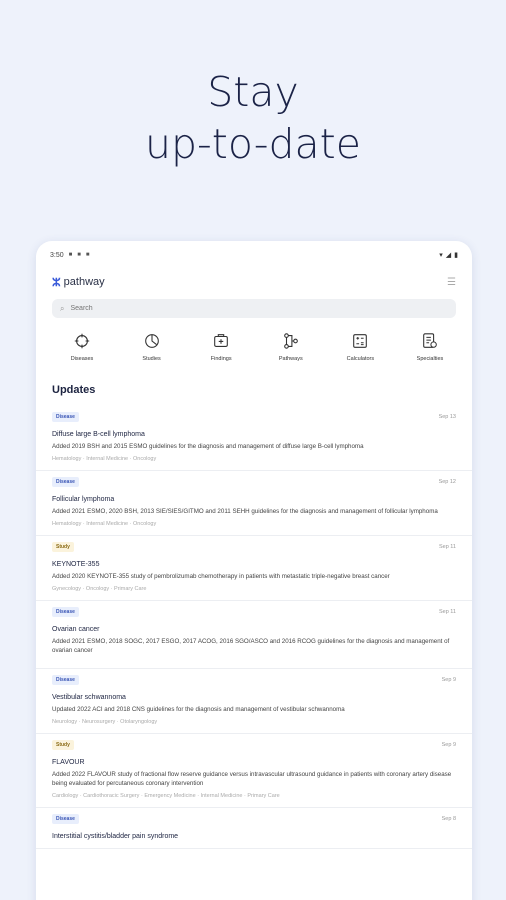  What do you see at coordinates (76, 564) in the screenshot?
I see `item-title: KEYNOTE-355` at bounding box center [76, 564].